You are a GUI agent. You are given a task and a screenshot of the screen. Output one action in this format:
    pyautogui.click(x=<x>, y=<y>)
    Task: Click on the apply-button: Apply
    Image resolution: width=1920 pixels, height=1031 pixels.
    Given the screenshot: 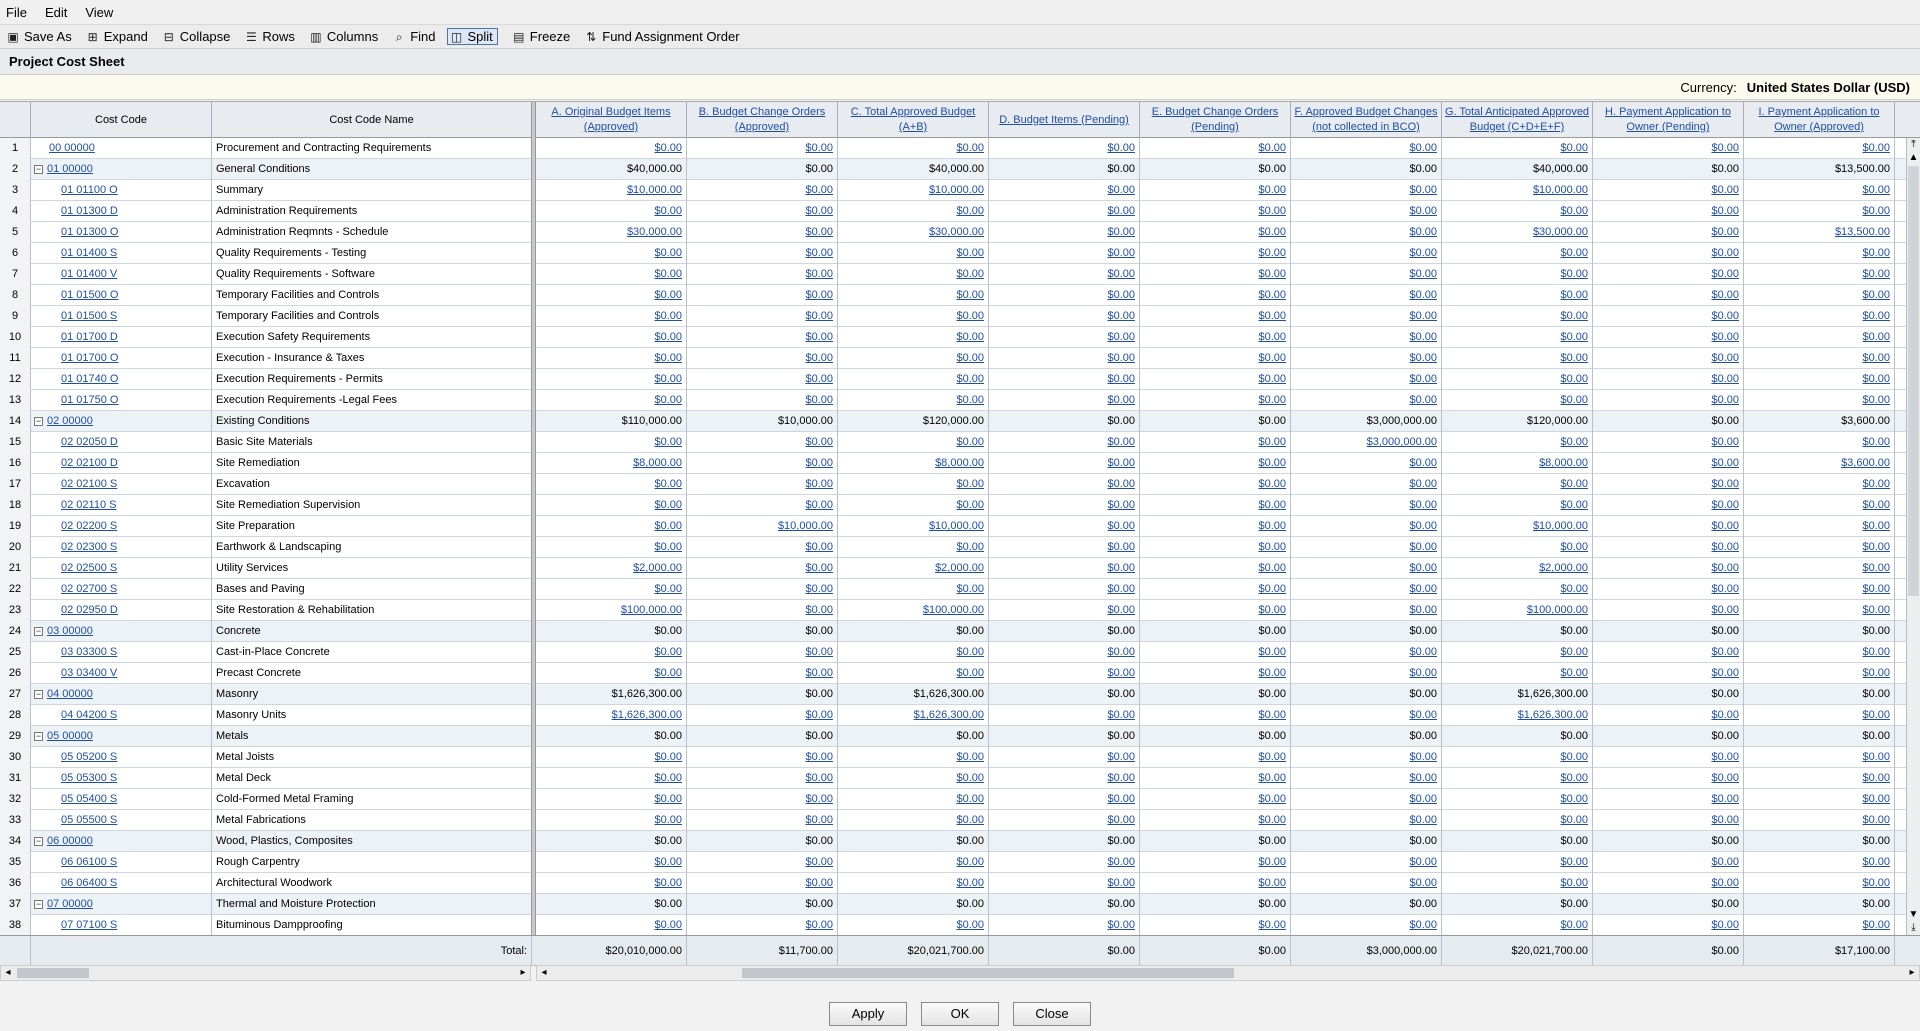 What is the action you would take?
    pyautogui.click(x=868, y=1014)
    